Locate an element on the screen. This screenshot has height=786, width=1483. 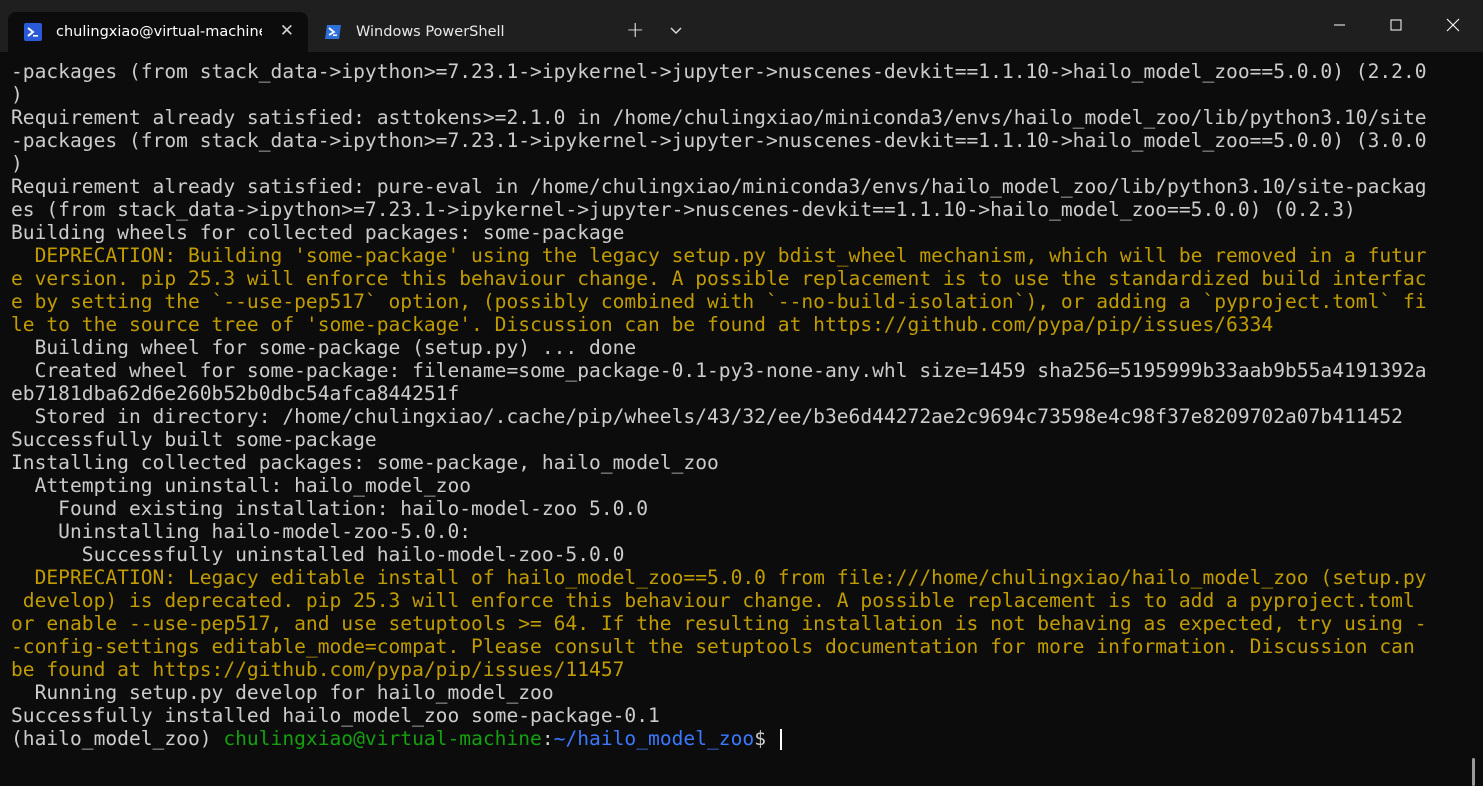
tab-windows-powershell: Windows PowerShell is located at coordinates (460, 32).